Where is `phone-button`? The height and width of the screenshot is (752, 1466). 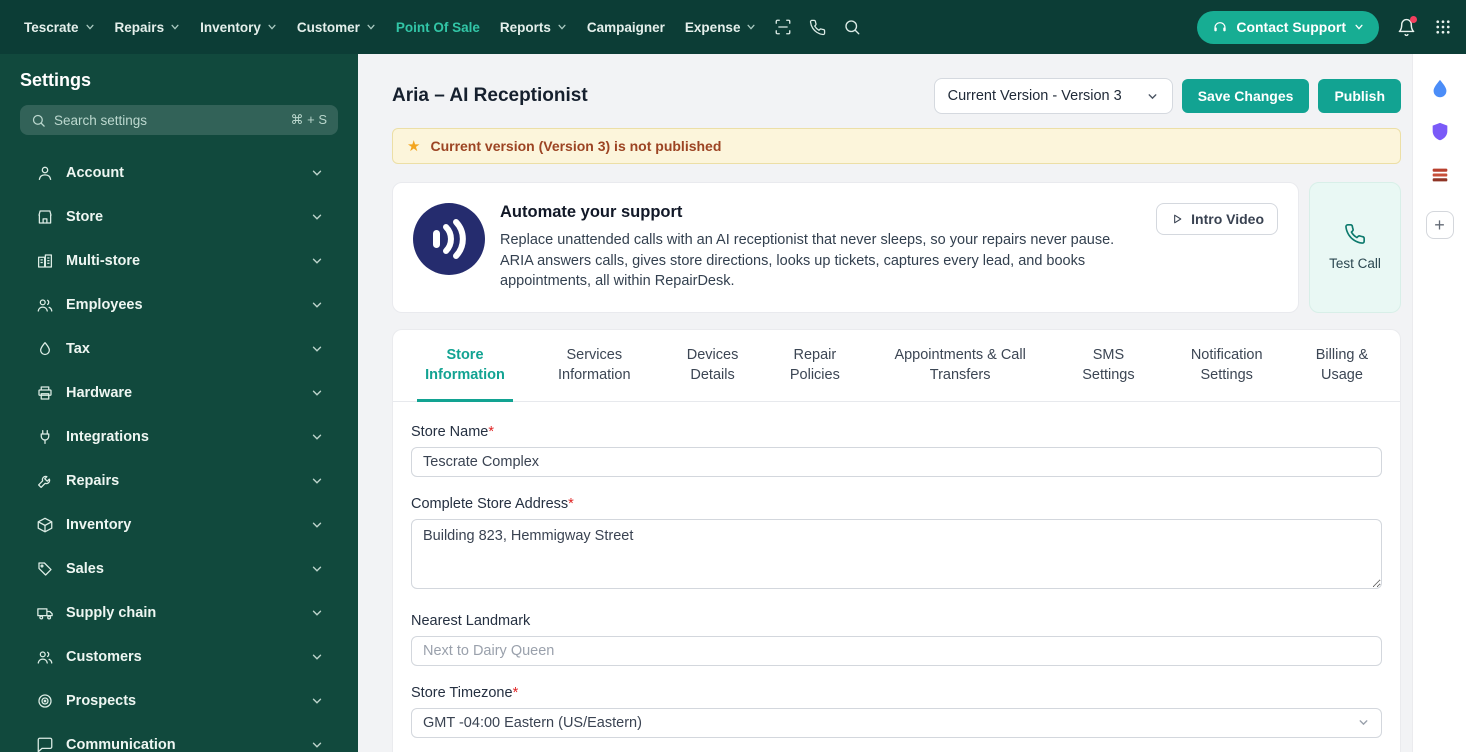 phone-button is located at coordinates (817, 27).